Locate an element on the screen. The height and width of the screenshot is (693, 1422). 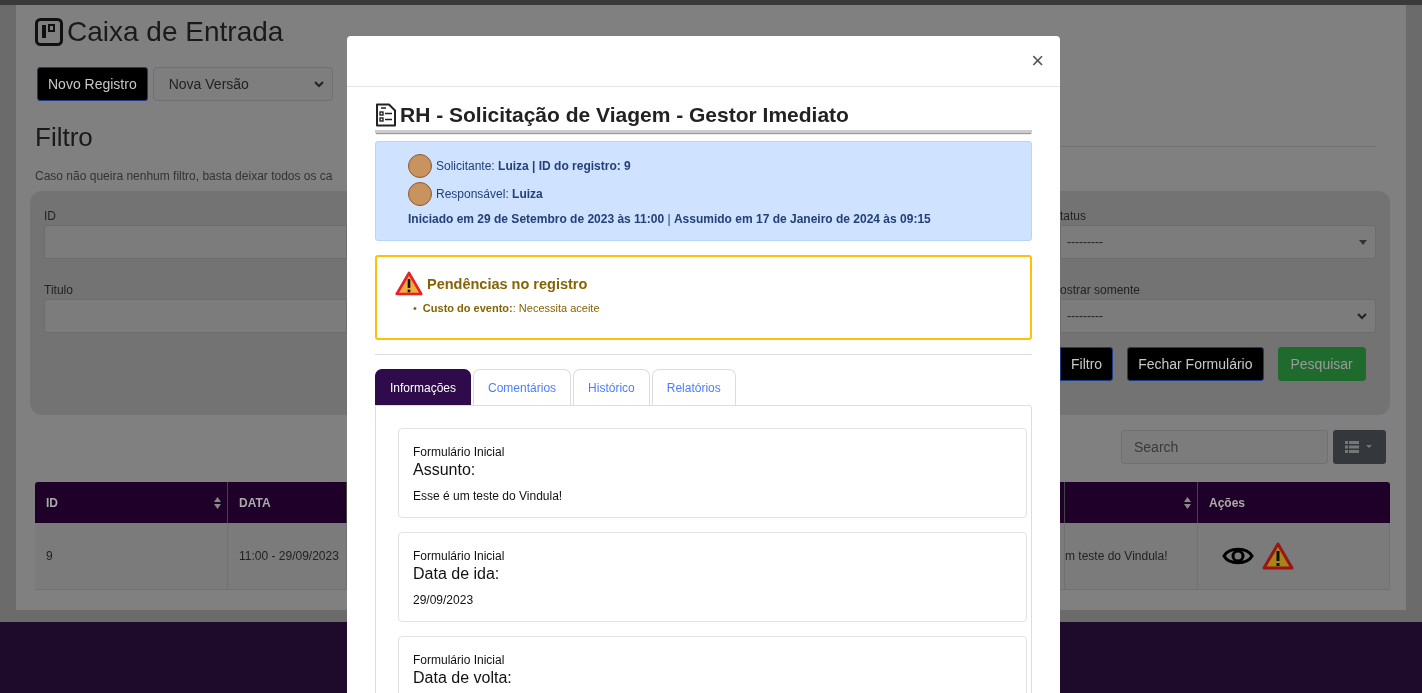
filter-button: Fechar Formulário is located at coordinates (1195, 364).